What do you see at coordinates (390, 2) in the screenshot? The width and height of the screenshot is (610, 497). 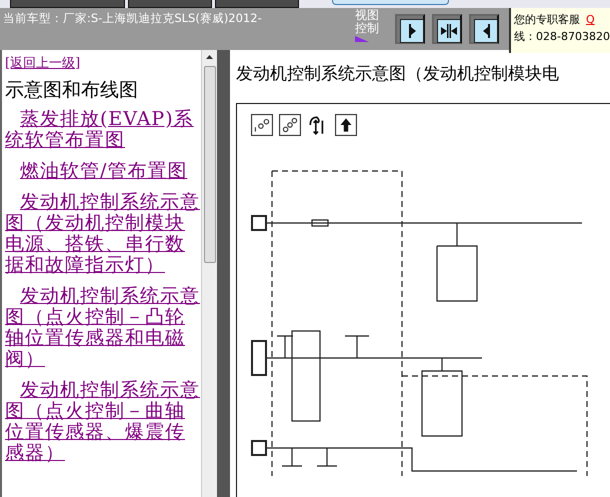 I see `toolbar-button` at bounding box center [390, 2].